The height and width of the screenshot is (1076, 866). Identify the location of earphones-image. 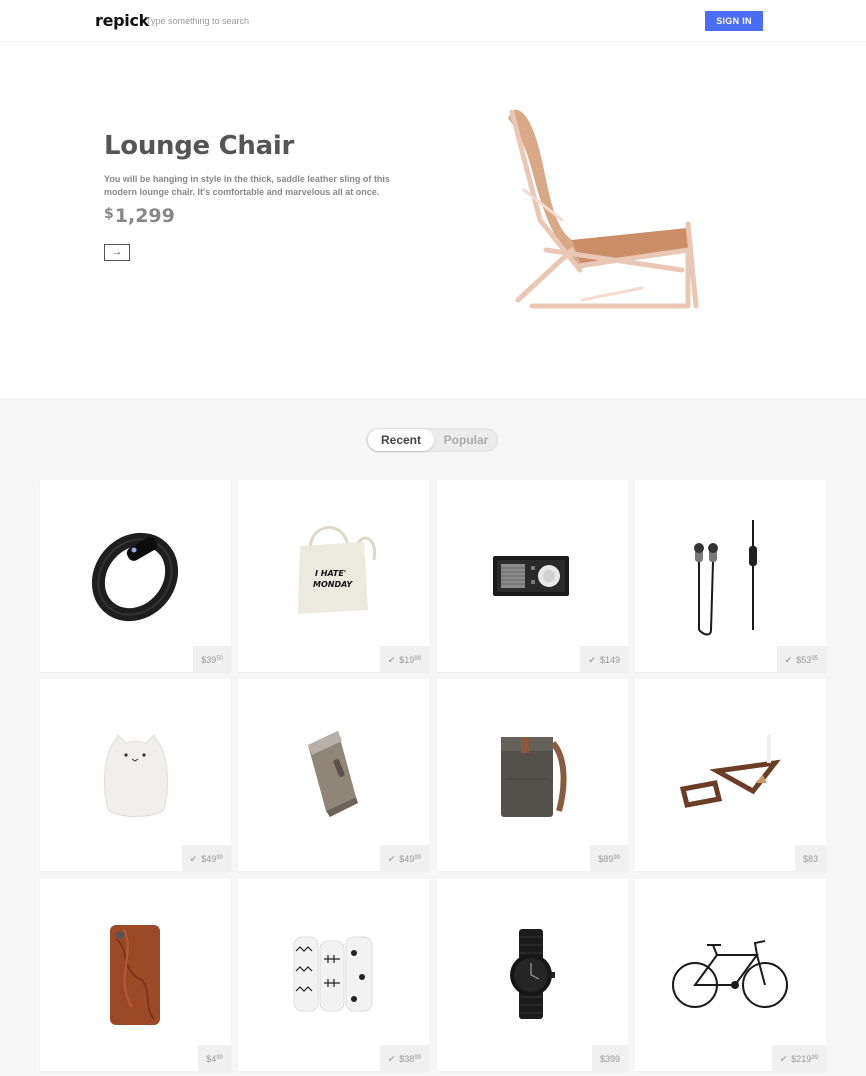
(725, 578).